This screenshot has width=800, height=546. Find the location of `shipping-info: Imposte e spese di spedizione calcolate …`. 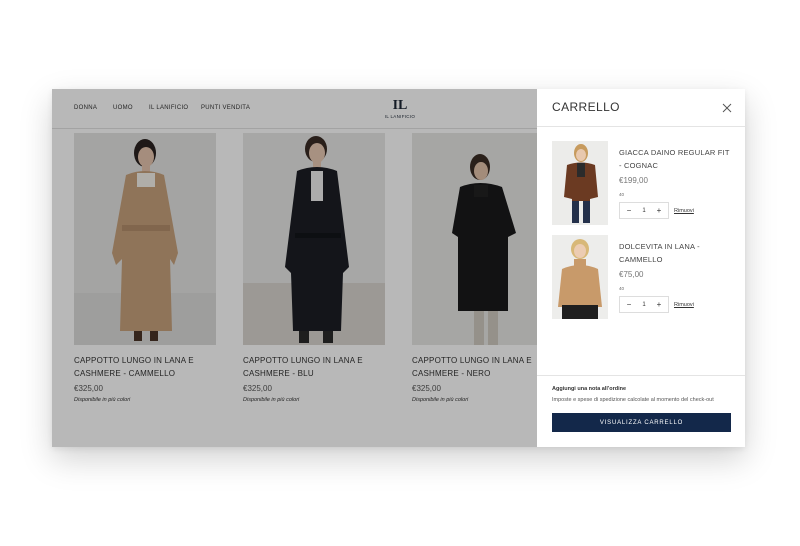

shipping-info: Imposte e spese di spedizione calcolate … is located at coordinates (633, 400).